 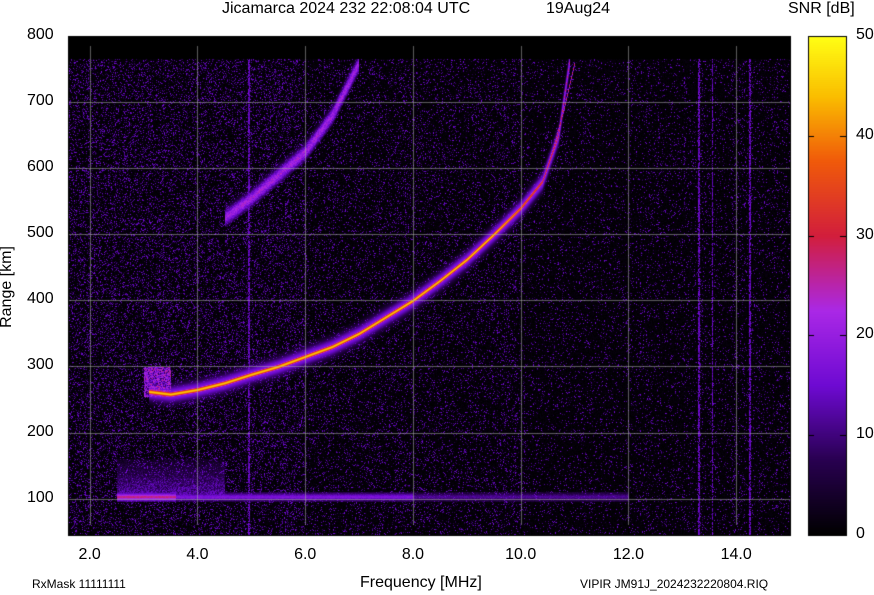 What do you see at coordinates (40, 101) in the screenshot?
I see `y-tick-label: 700` at bounding box center [40, 101].